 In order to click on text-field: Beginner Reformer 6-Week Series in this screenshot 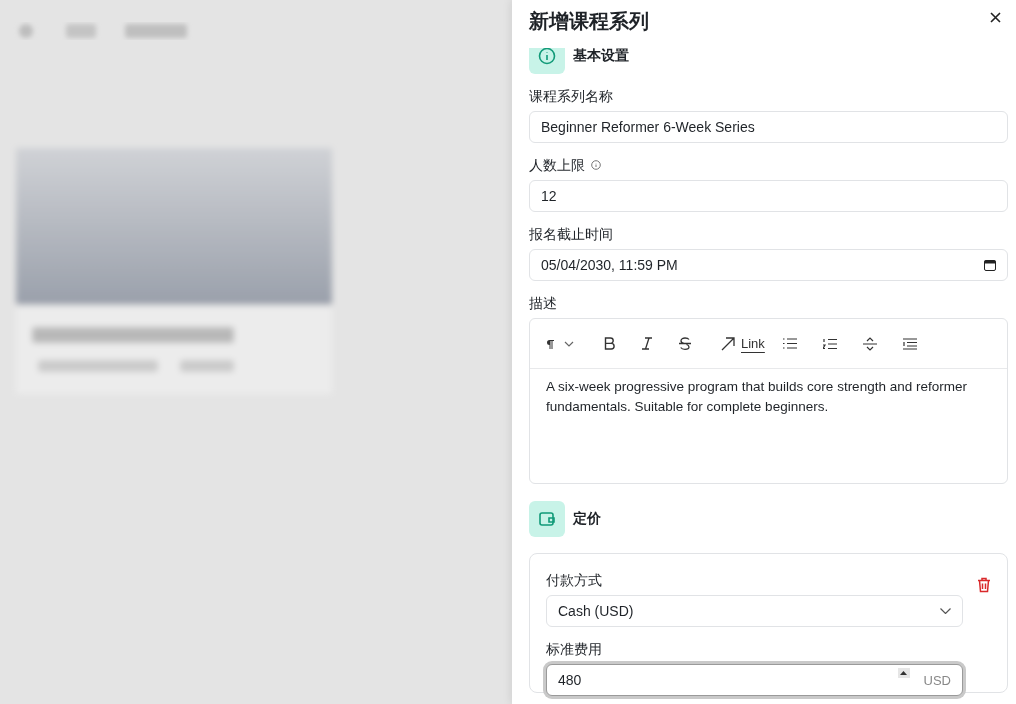, I will do `click(768, 127)`.